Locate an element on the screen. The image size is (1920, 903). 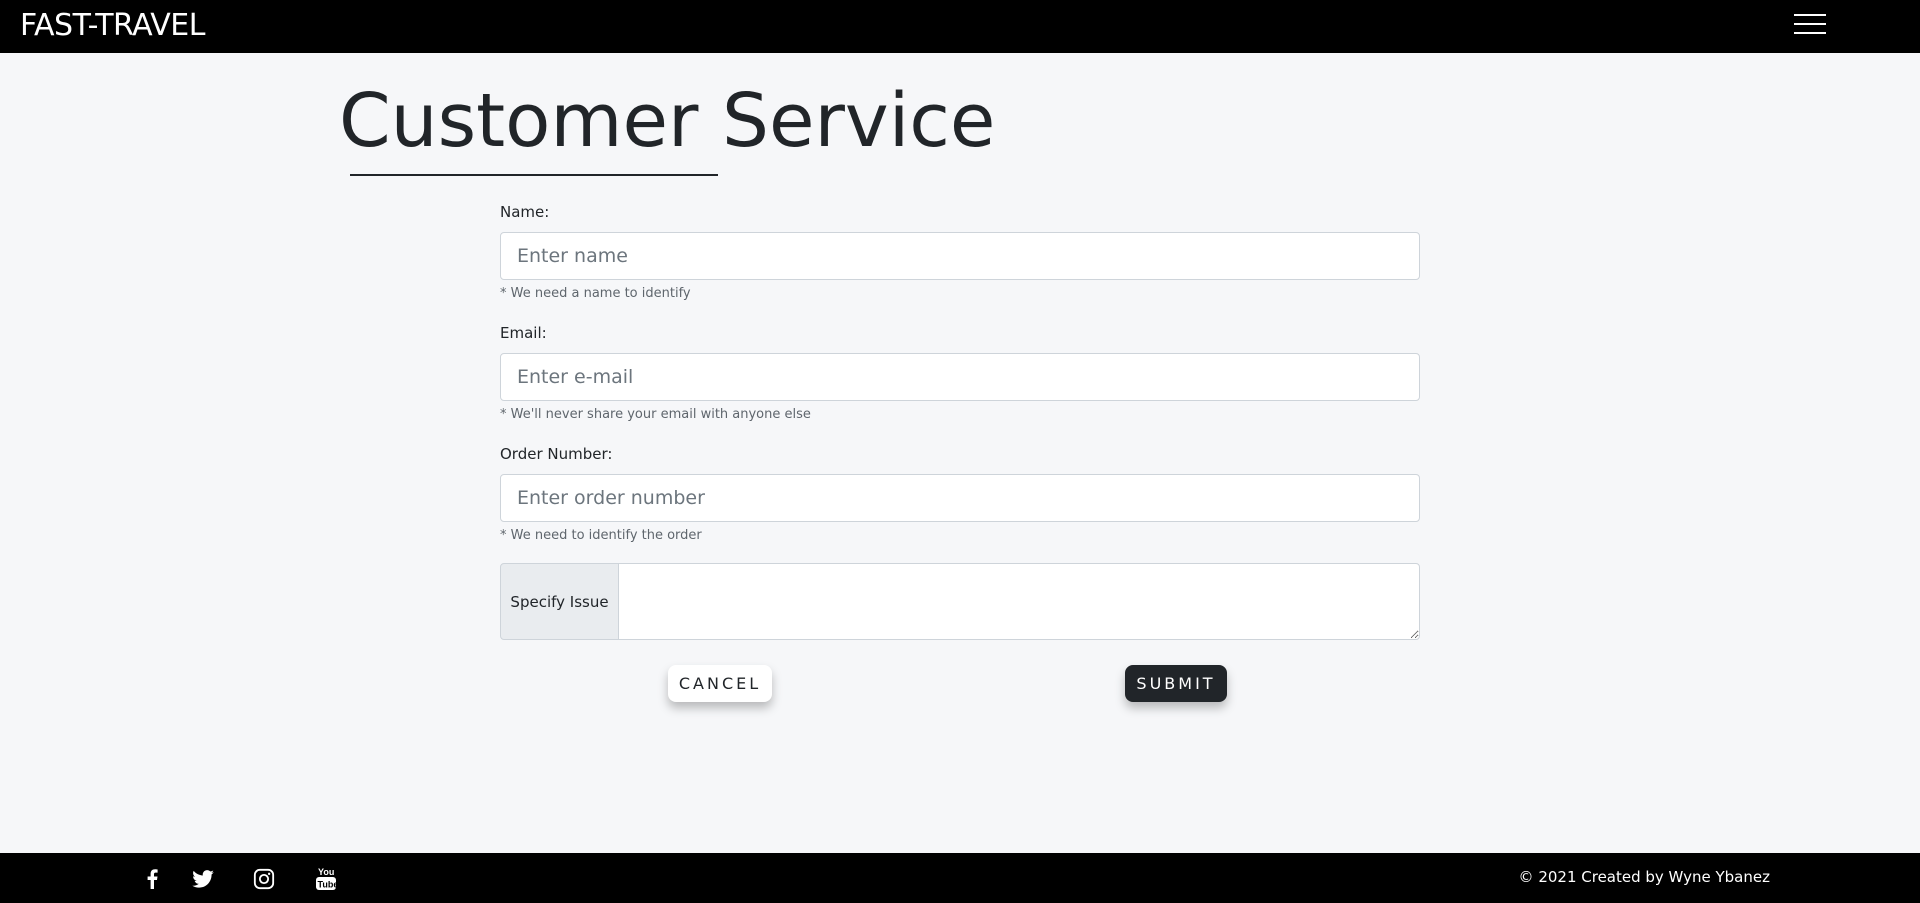
order-number-help-text: * We need to identify the order is located at coordinates (601, 535).